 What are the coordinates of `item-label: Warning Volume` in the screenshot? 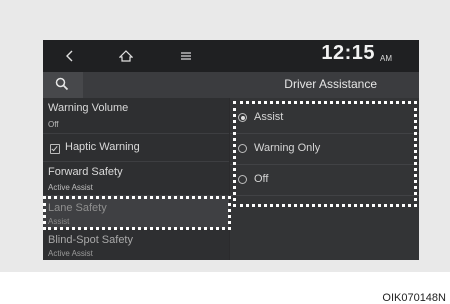 It's located at (88, 108).